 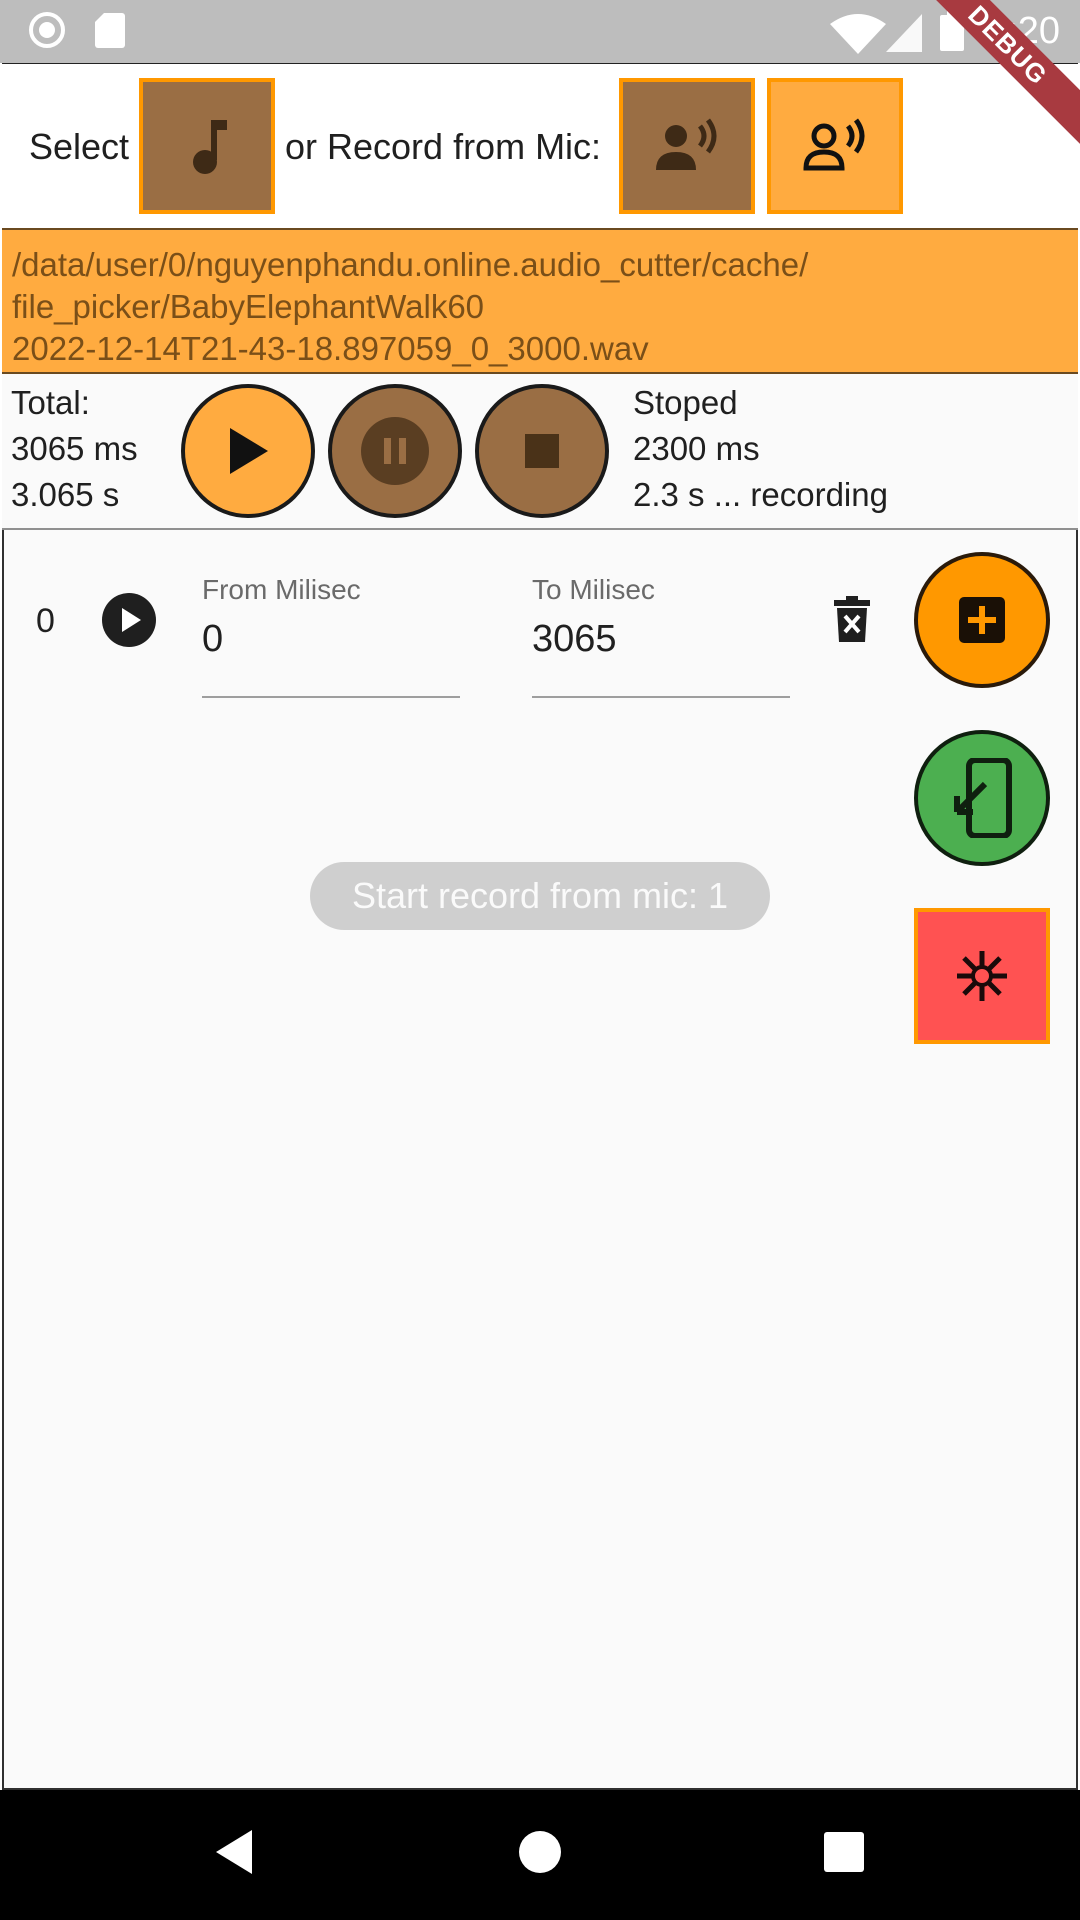 I want to click on total-s: 3.065 s, so click(x=65, y=494).